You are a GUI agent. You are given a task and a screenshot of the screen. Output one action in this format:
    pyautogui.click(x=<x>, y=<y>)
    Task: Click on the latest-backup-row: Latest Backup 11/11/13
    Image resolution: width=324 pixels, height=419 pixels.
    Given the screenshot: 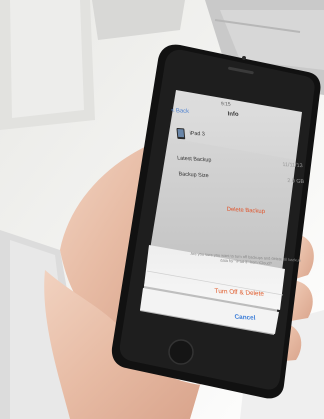 What is the action you would take?
    pyautogui.click(x=239, y=163)
    